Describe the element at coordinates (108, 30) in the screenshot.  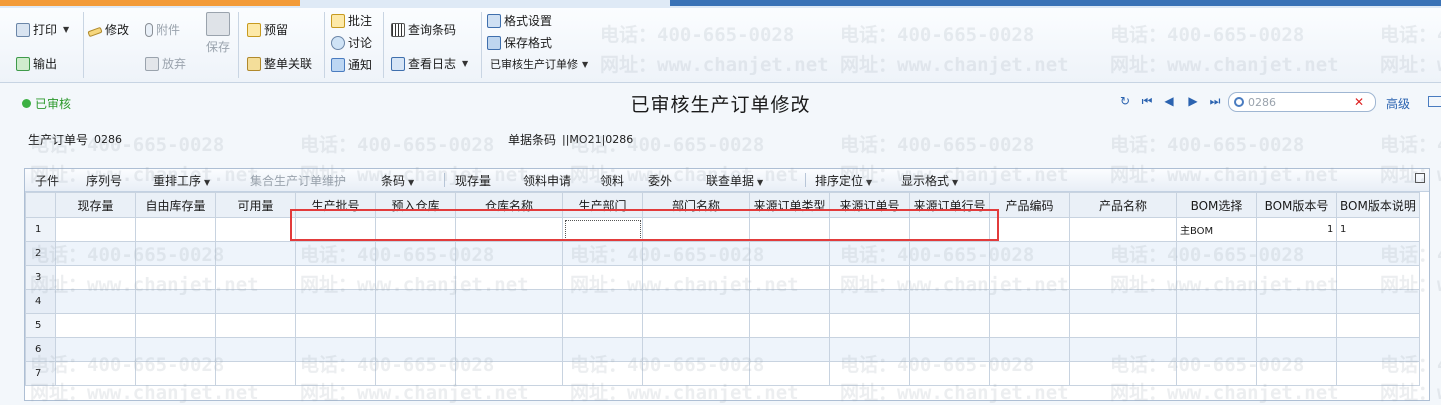
I see `modify-button: 修改` at that location.